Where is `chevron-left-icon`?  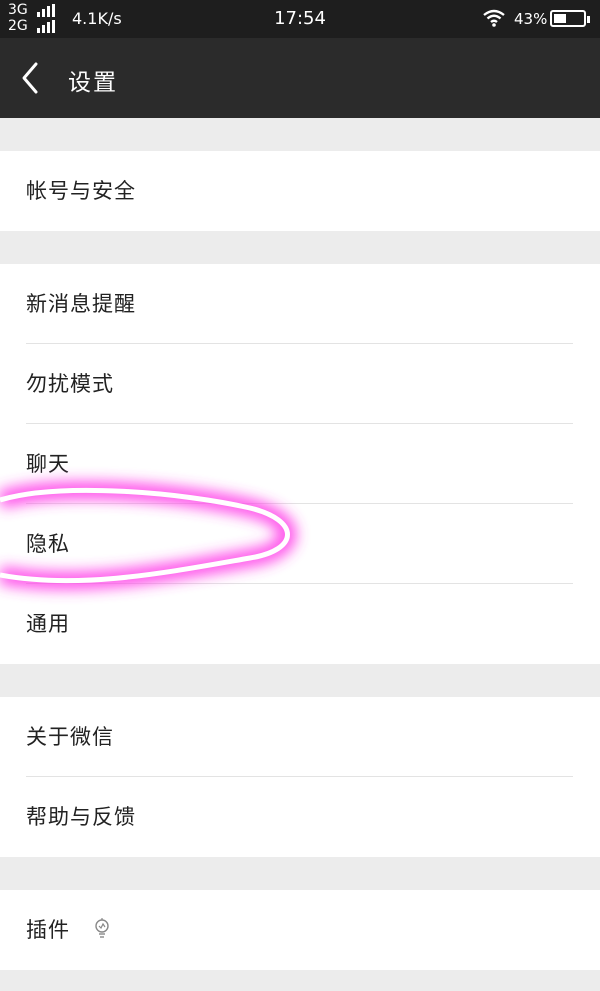 chevron-left-icon is located at coordinates (30, 78).